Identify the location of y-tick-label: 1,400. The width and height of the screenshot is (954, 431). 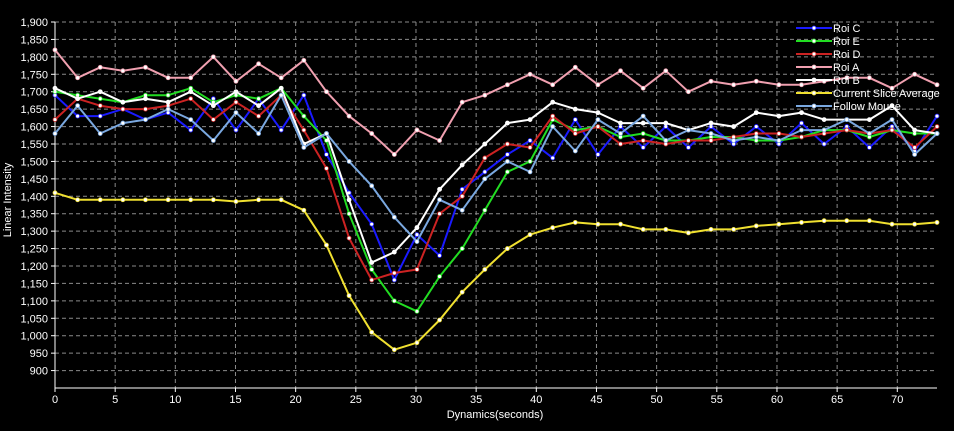
(34, 197).